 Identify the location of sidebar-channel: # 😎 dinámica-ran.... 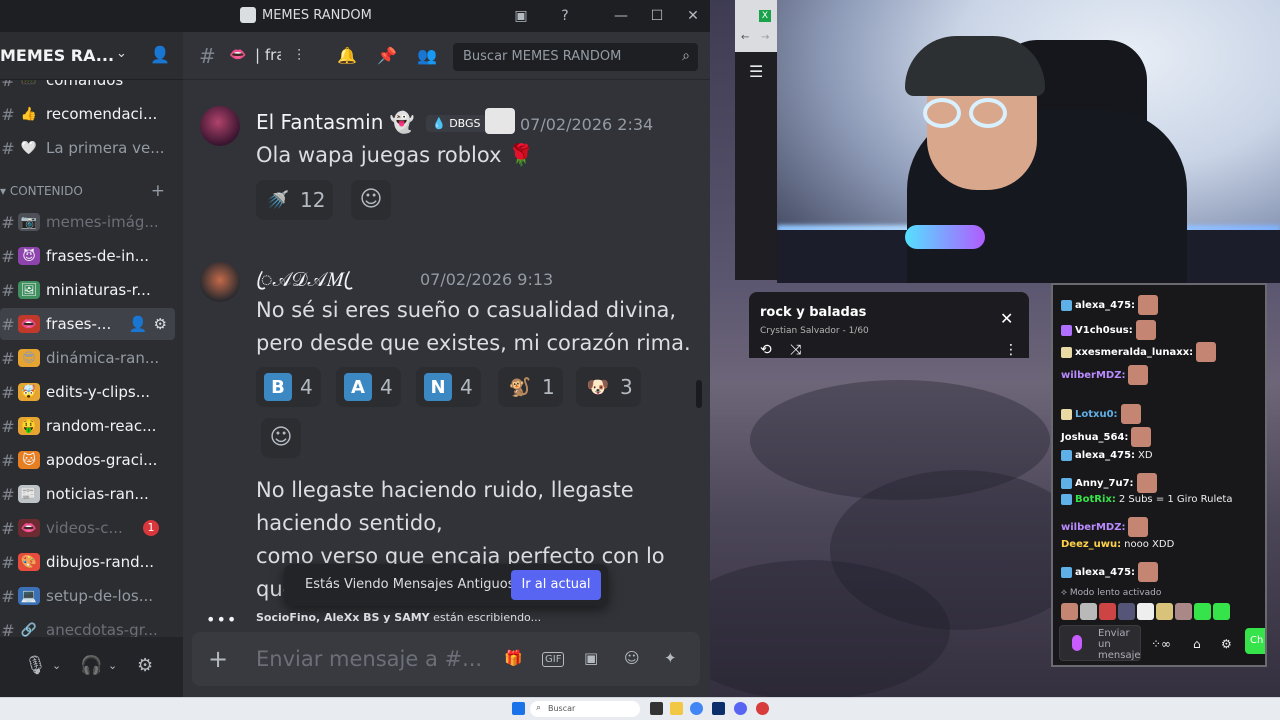
(87, 358).